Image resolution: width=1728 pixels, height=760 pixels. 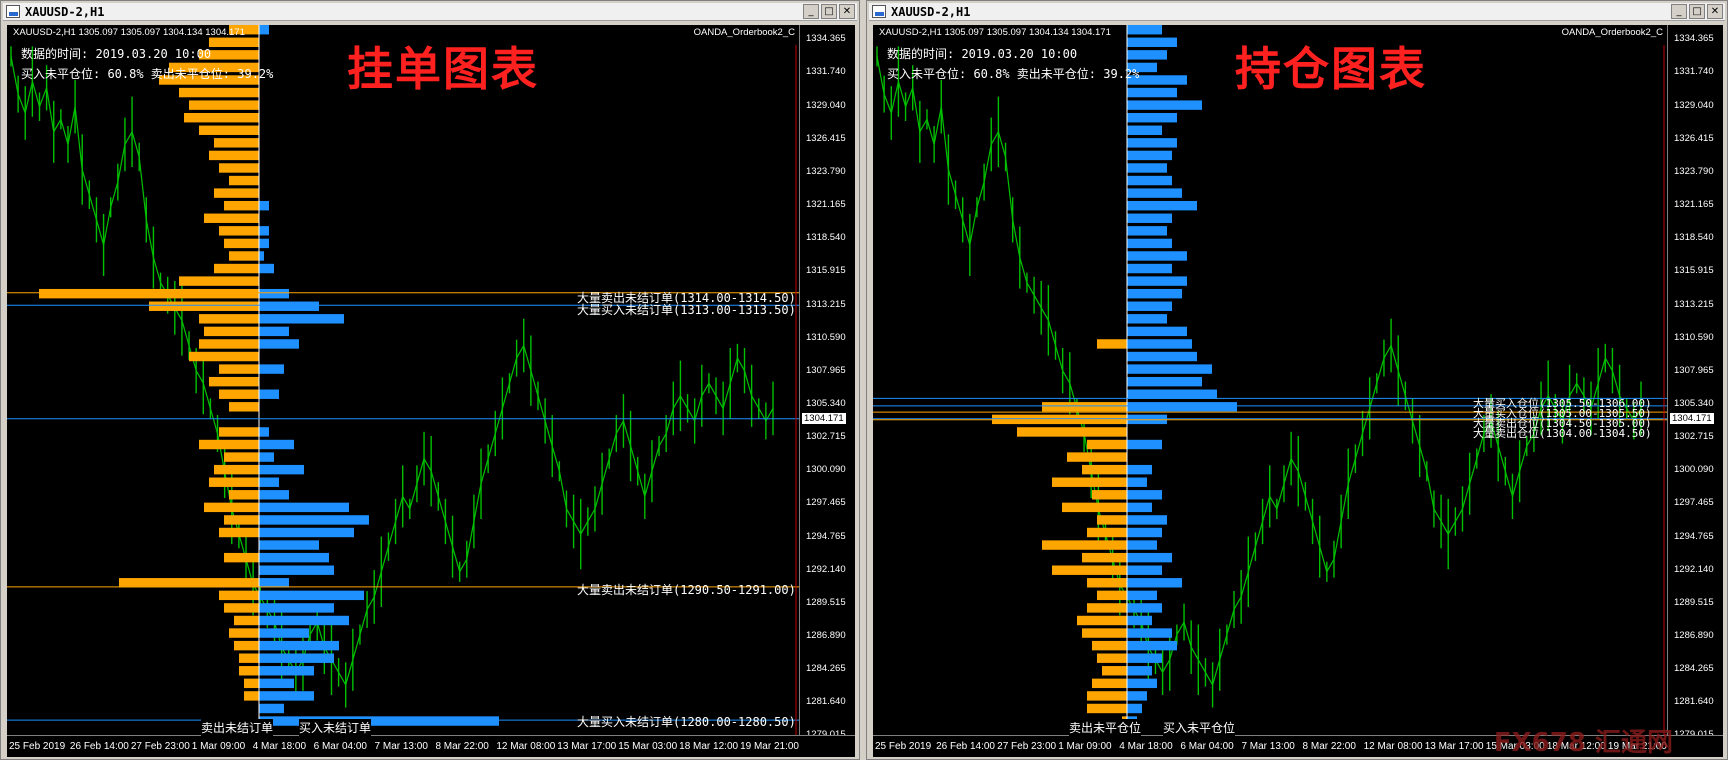 What do you see at coordinates (1694, 537) in the screenshot?
I see `price-tick: 1294.765` at bounding box center [1694, 537].